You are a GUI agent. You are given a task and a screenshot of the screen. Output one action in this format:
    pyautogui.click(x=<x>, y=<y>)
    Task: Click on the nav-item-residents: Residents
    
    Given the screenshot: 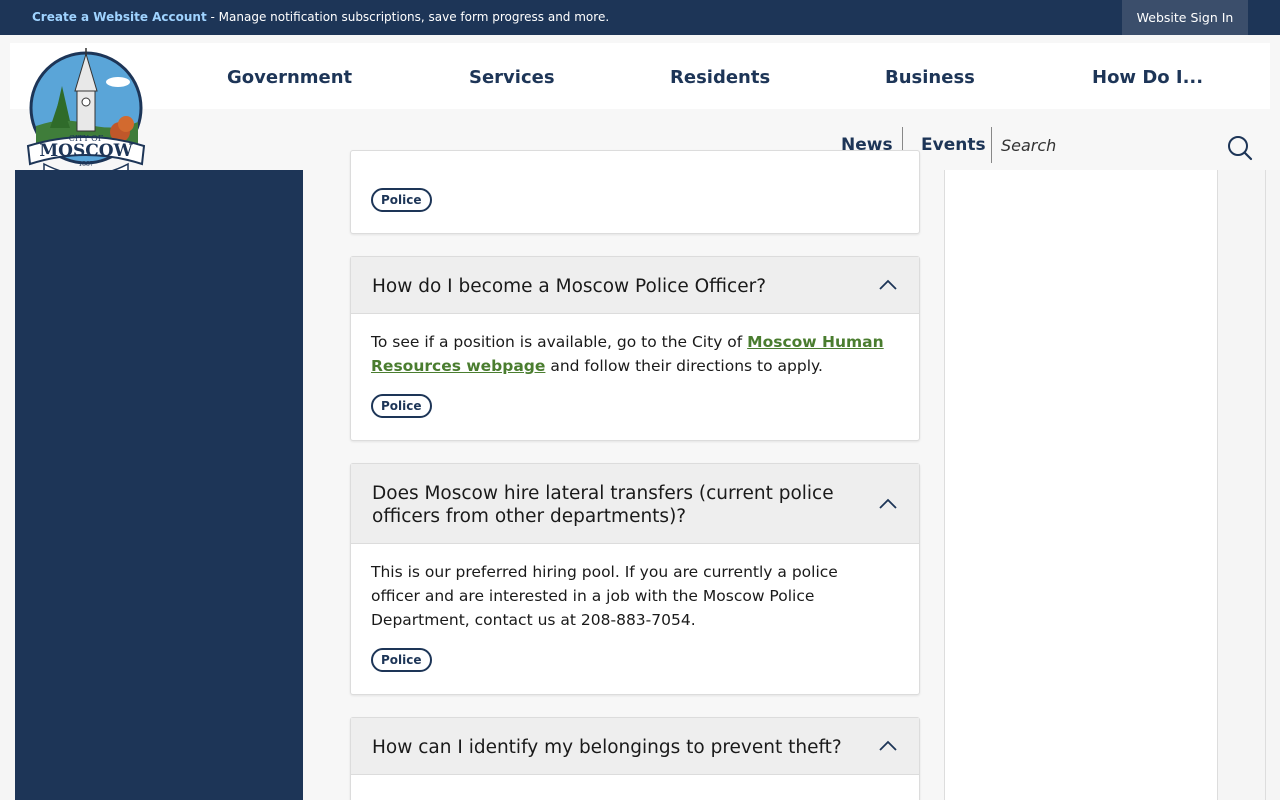 What is the action you would take?
    pyautogui.click(x=720, y=77)
    